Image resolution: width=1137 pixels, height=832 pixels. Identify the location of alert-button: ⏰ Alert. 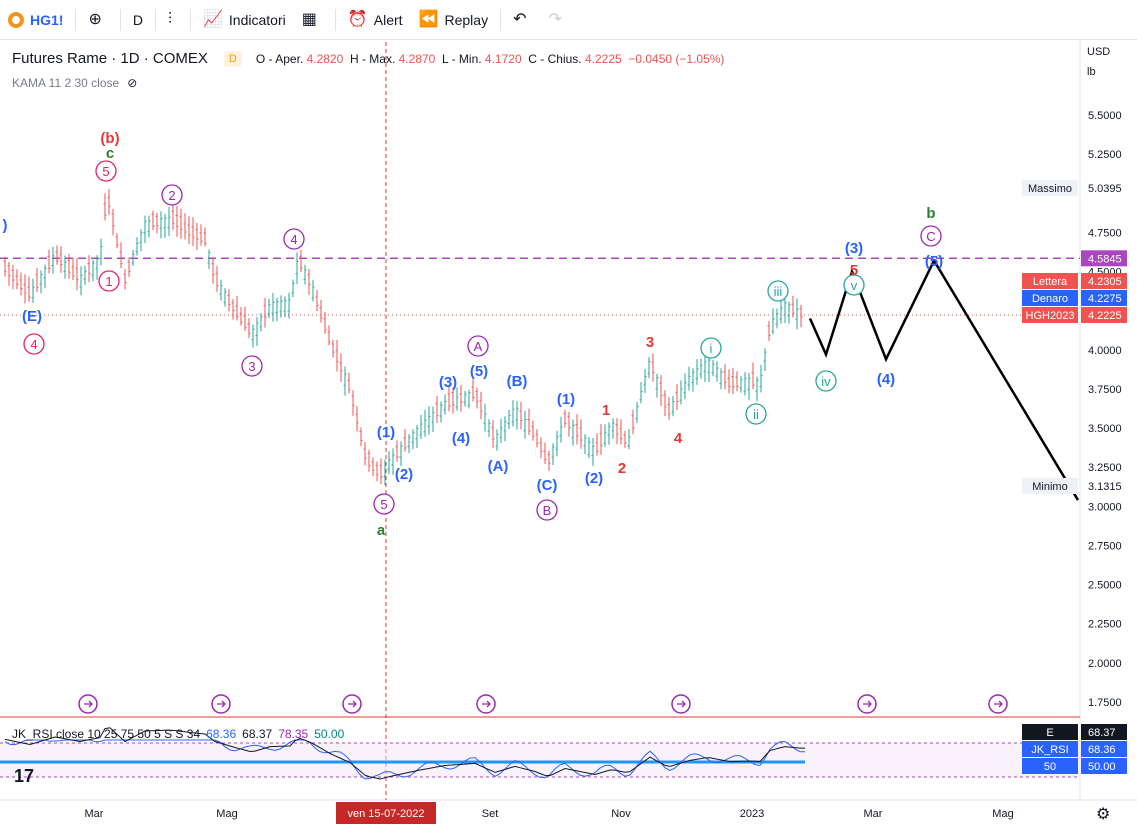
(375, 20).